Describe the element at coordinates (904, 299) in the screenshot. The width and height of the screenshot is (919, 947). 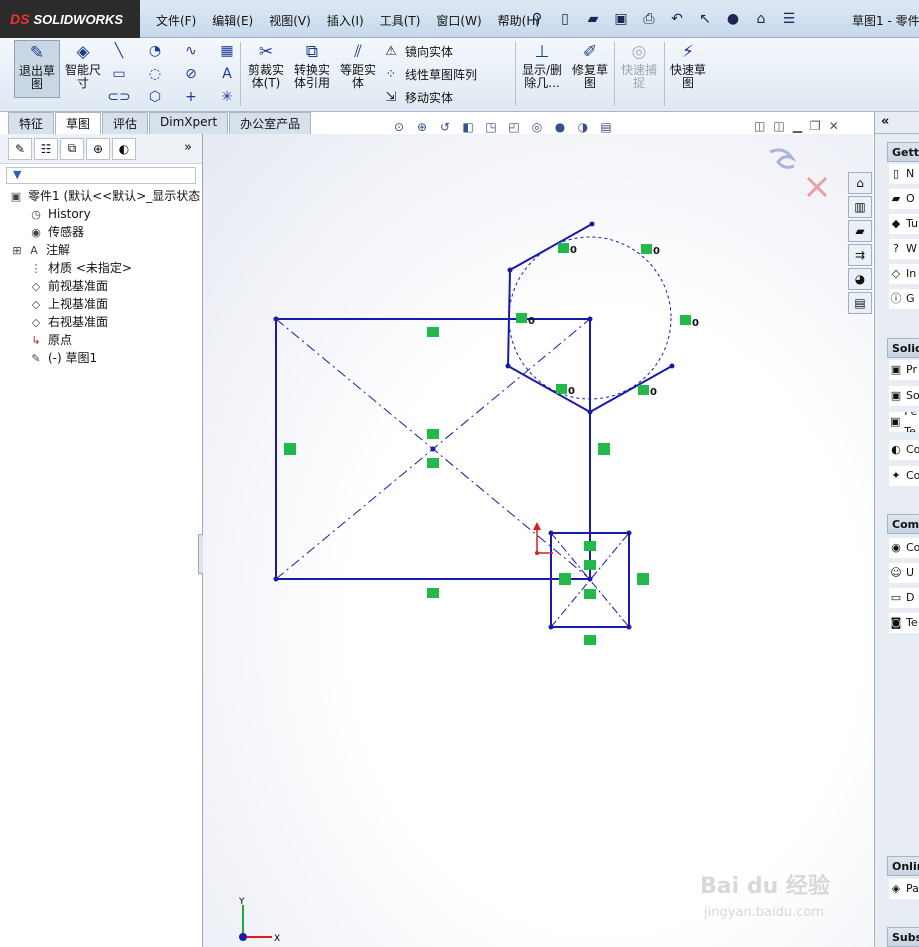
I see `list-item: ⓘ G` at that location.